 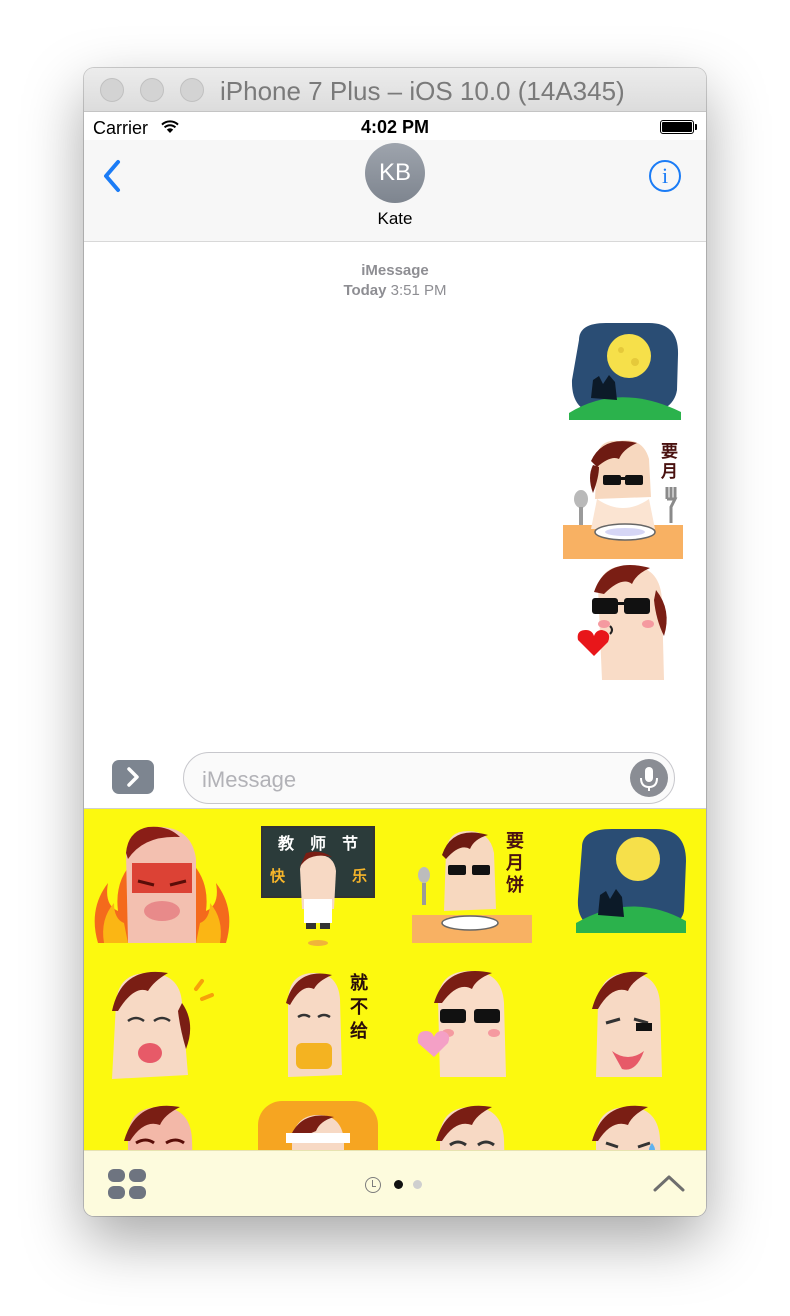 What do you see at coordinates (318, 1124) in the screenshot?
I see `sticker-bandage` at bounding box center [318, 1124].